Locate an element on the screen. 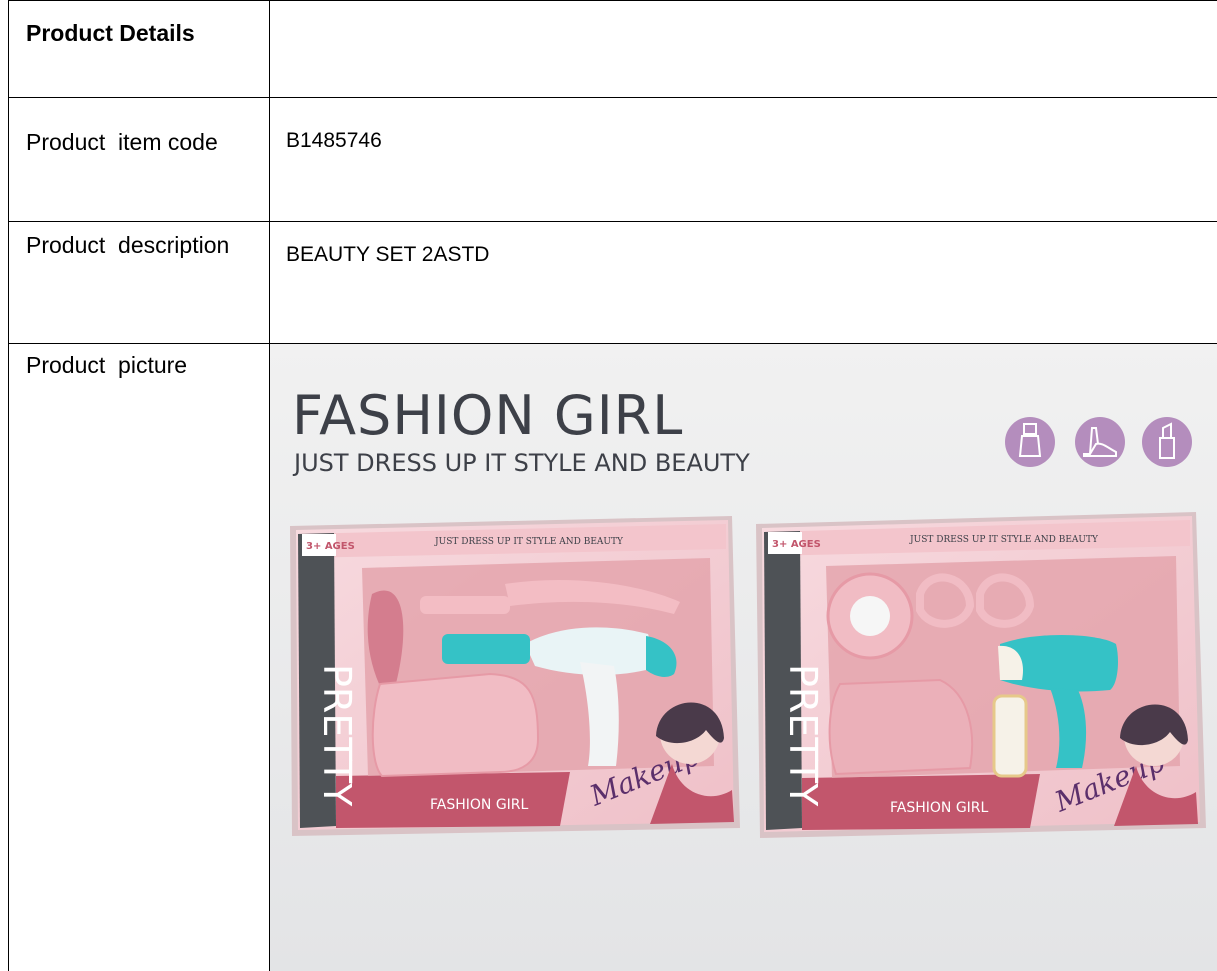 The image size is (1217, 971). description-value: BEAUTY SET 2ASTD is located at coordinates (388, 254).